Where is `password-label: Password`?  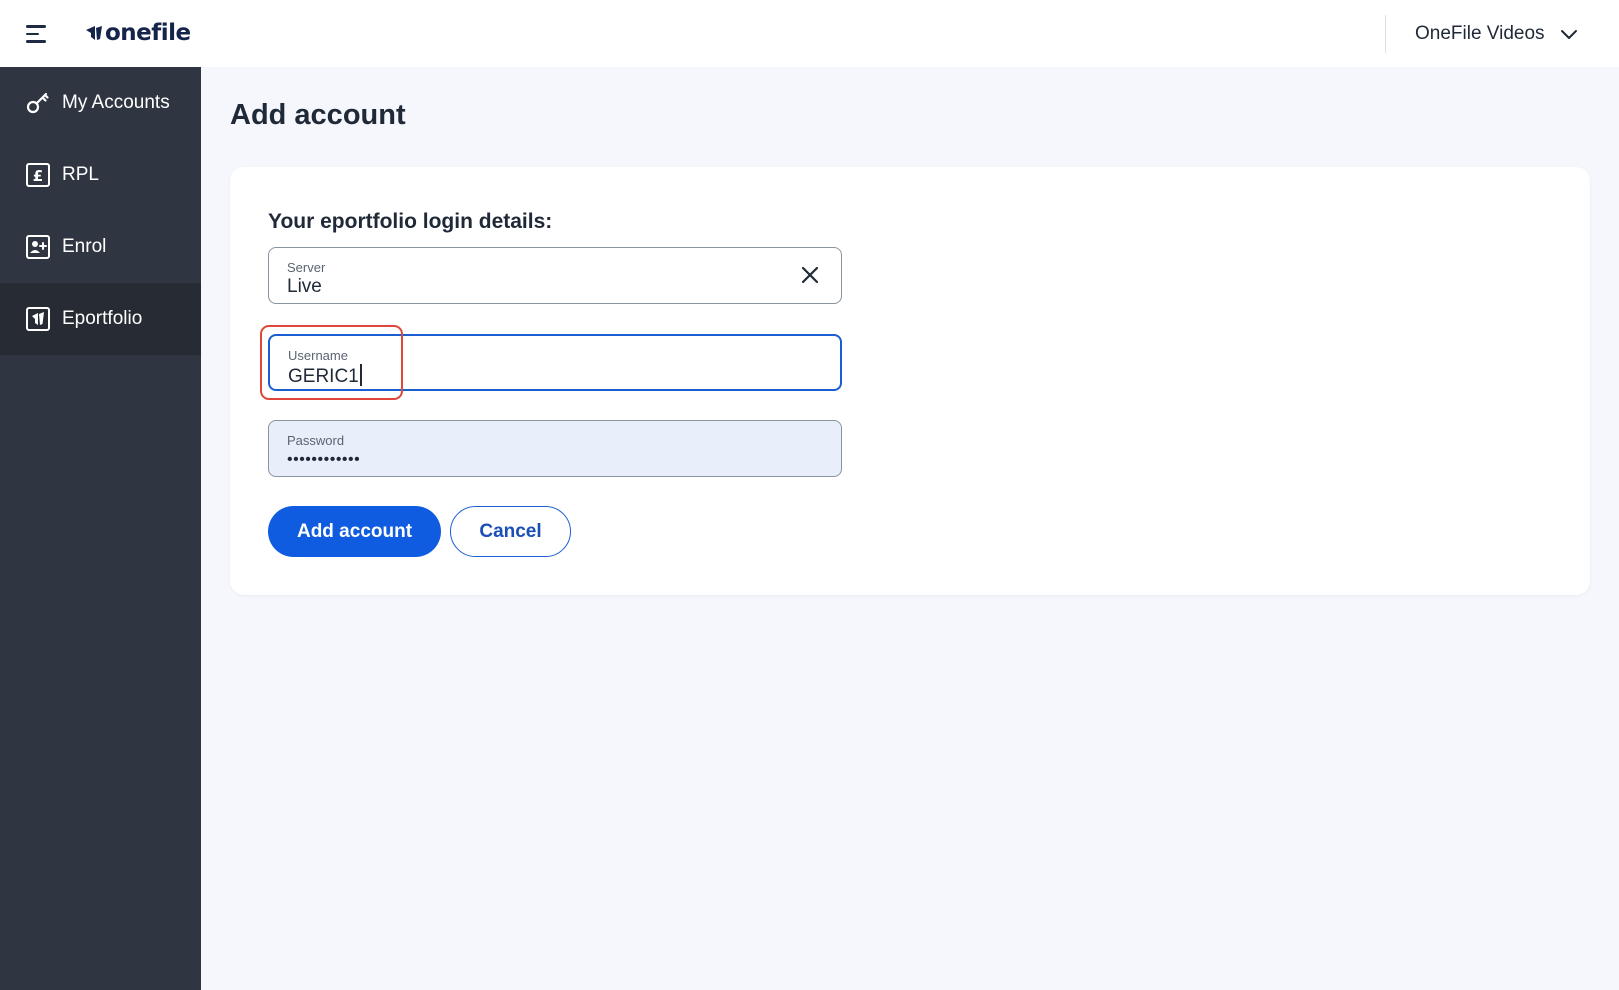 password-label: Password is located at coordinates (316, 440).